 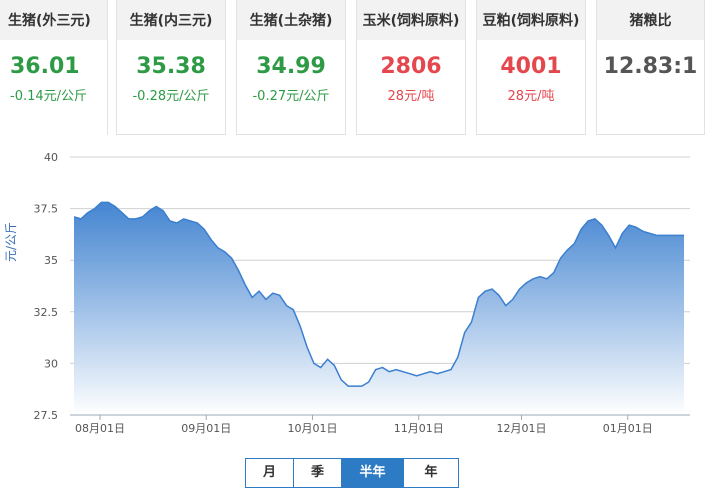 What do you see at coordinates (171, 96) in the screenshot?
I see `card-change: -0.28元/公斤` at bounding box center [171, 96].